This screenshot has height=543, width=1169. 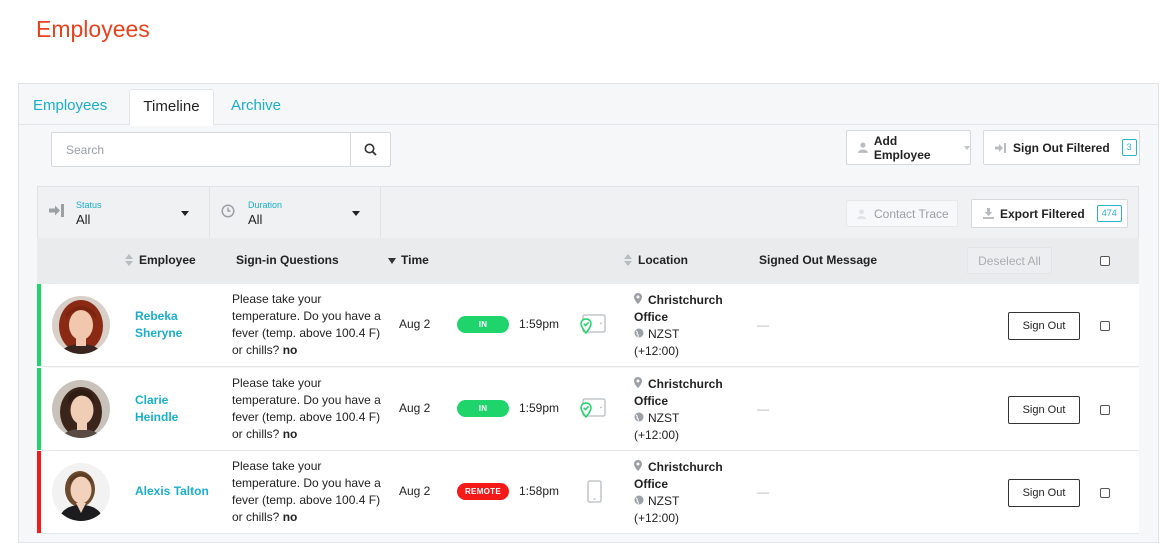 What do you see at coordinates (256, 107) in the screenshot?
I see `tab-archive: Archive` at bounding box center [256, 107].